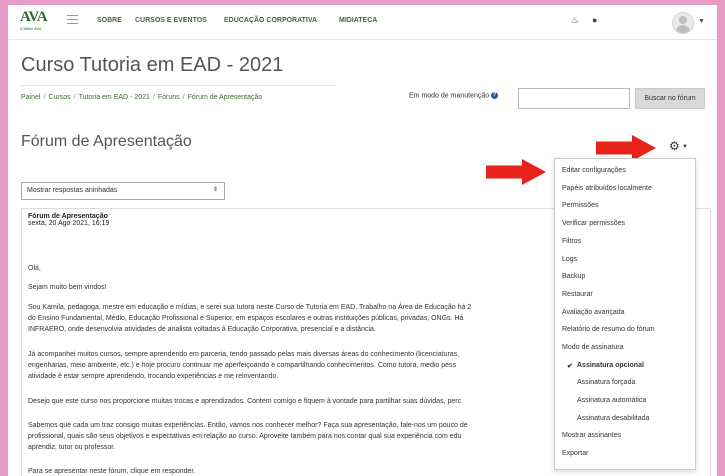 The width and height of the screenshot is (725, 476). What do you see at coordinates (495, 95) in the screenshot?
I see `help-icon: ?` at bounding box center [495, 95].